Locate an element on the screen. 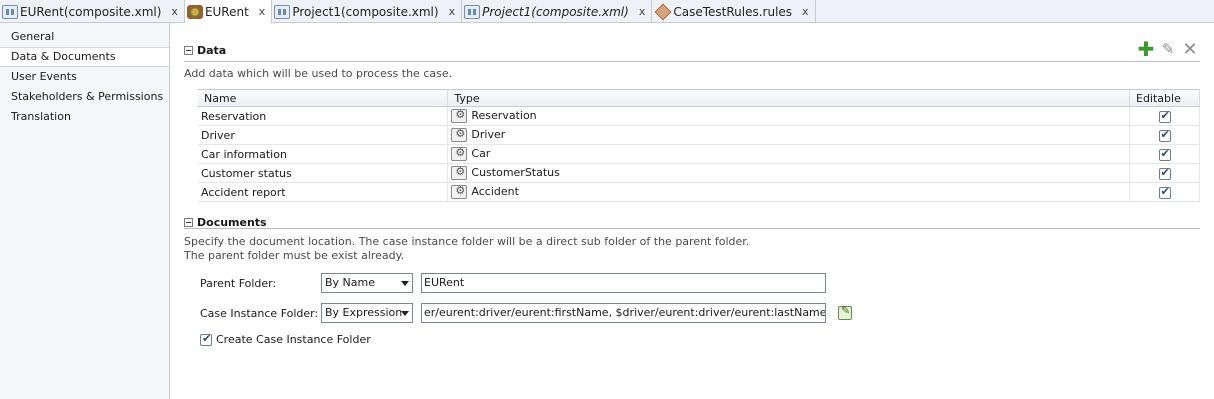 The image size is (1214, 399). parent-folder-value: EURent is located at coordinates (444, 282).